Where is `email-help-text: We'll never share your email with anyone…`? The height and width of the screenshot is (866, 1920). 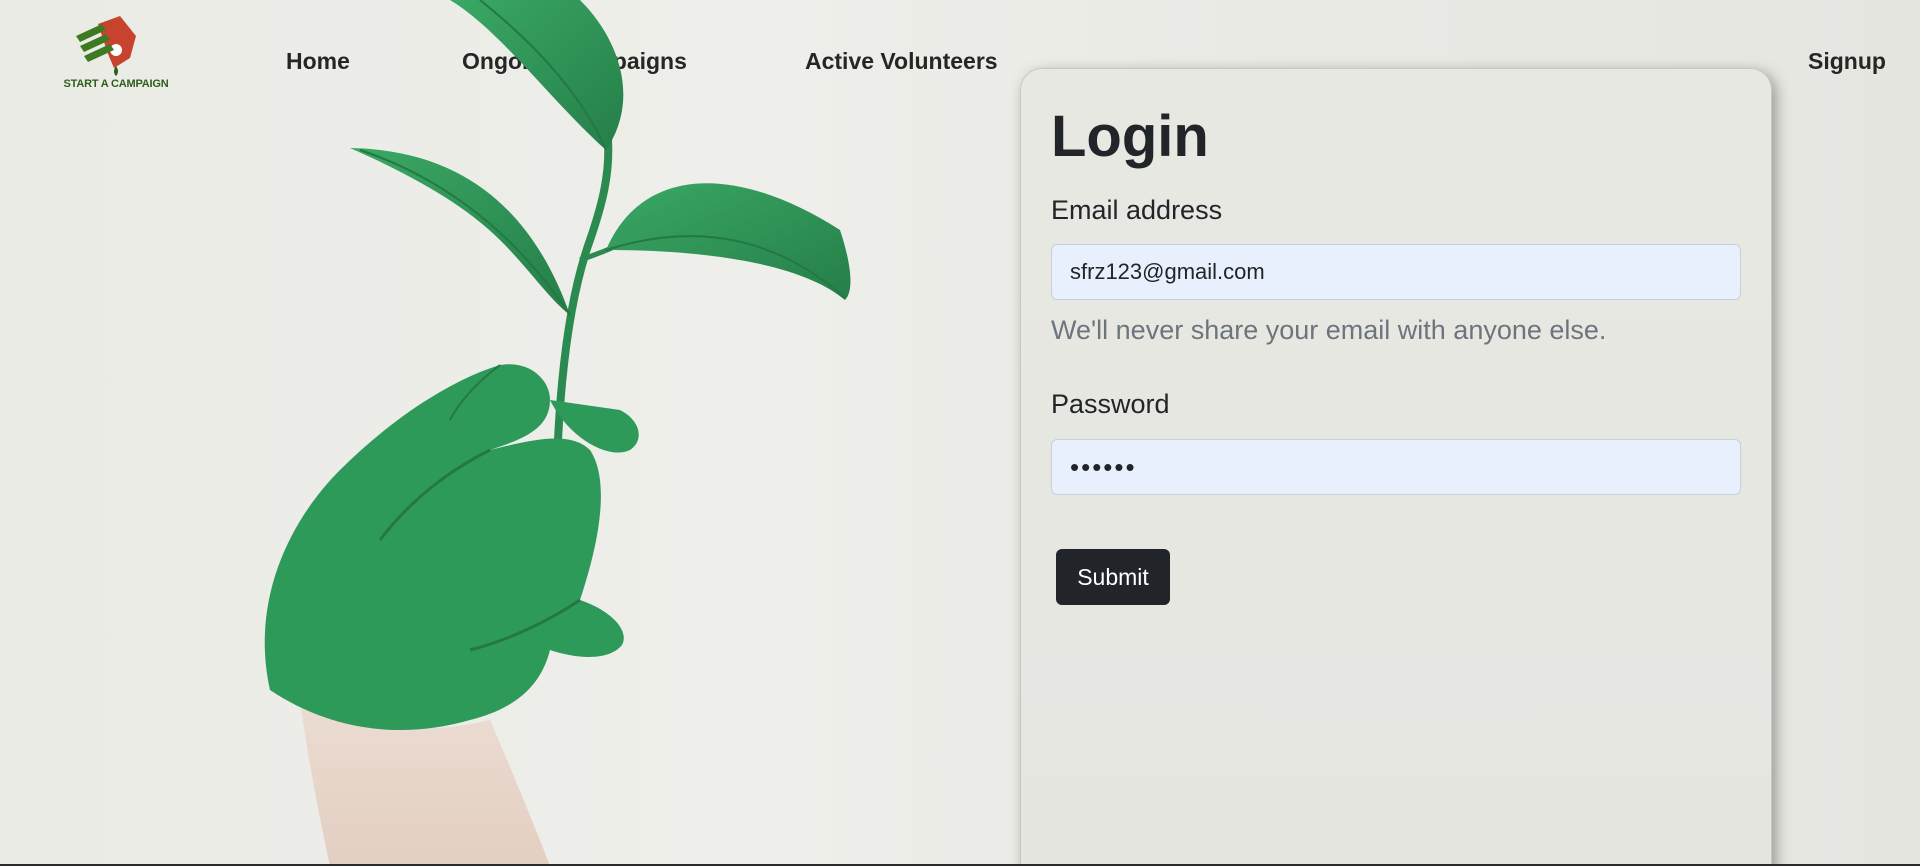 email-help-text: We'll never share your email with anyone… is located at coordinates (1329, 330).